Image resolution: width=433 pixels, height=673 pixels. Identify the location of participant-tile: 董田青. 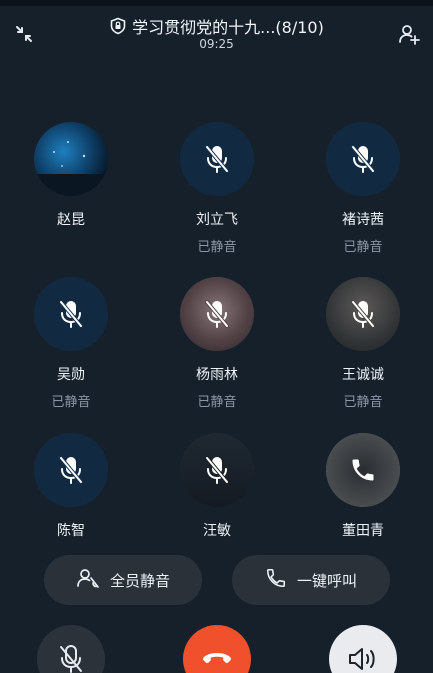
(363, 498).